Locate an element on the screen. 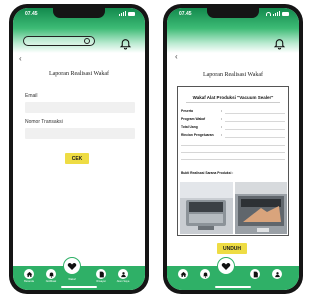  nav-label: Wakaf is located at coordinates (72, 279).